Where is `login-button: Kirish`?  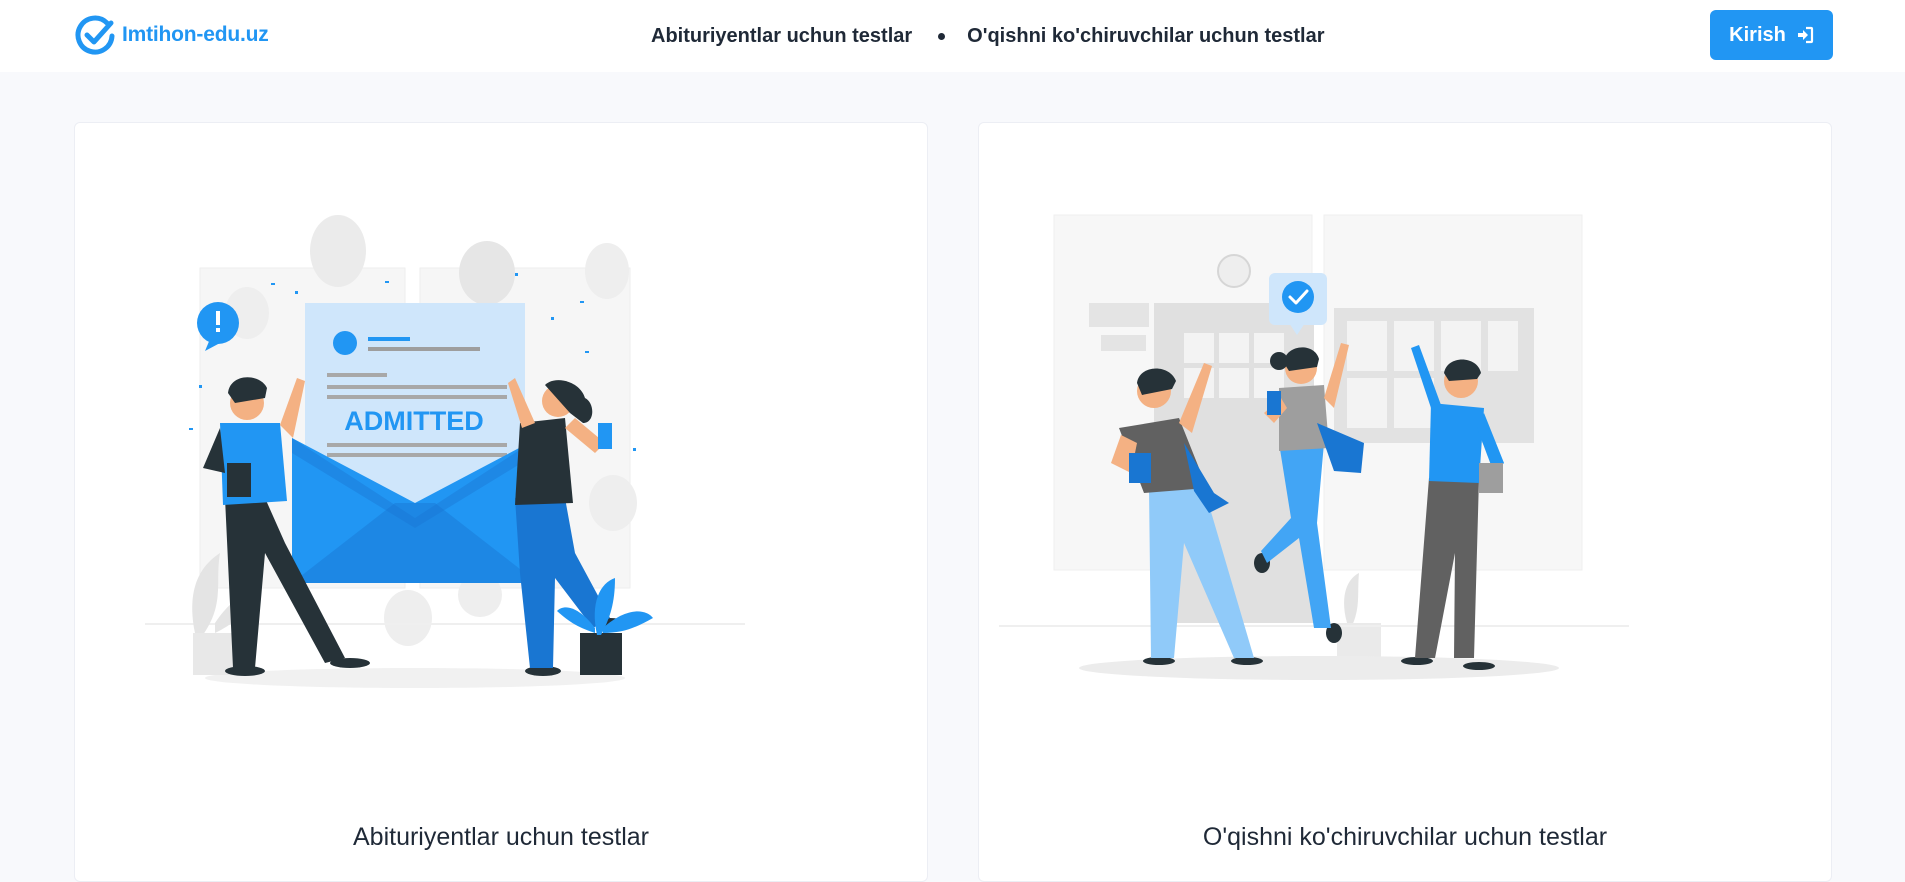
login-button: Kirish is located at coordinates (1771, 35).